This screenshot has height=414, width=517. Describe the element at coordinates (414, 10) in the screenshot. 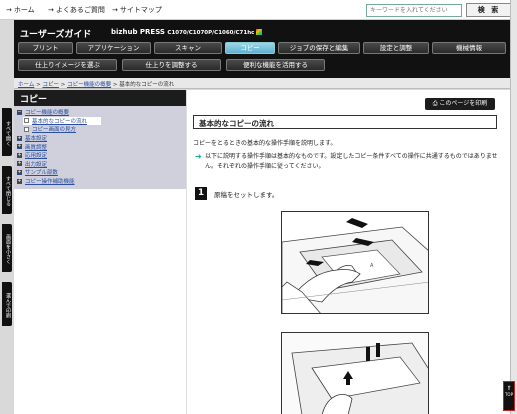

I see `search-input` at that location.